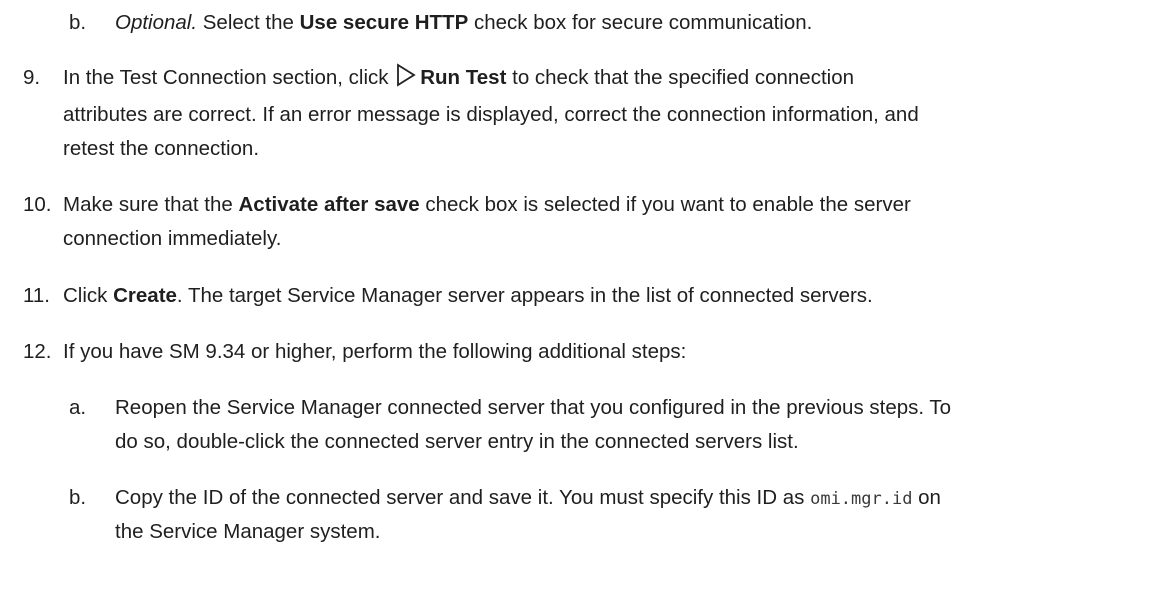 This screenshot has height=603, width=1169. I want to click on run-test-label: Run Test, so click(463, 77).